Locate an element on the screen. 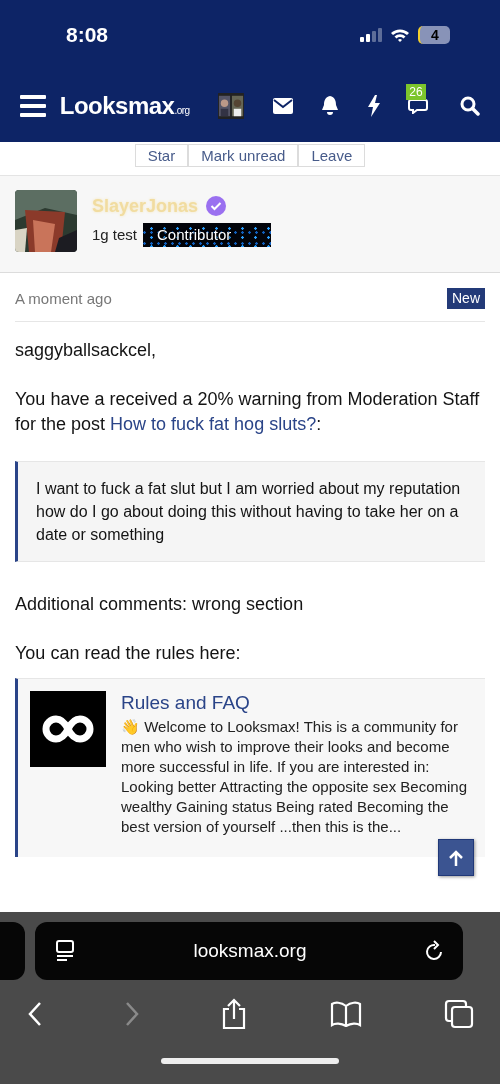 Image resolution: width=500 pixels, height=1084 pixels. status-time: 8:08 is located at coordinates (87, 35).